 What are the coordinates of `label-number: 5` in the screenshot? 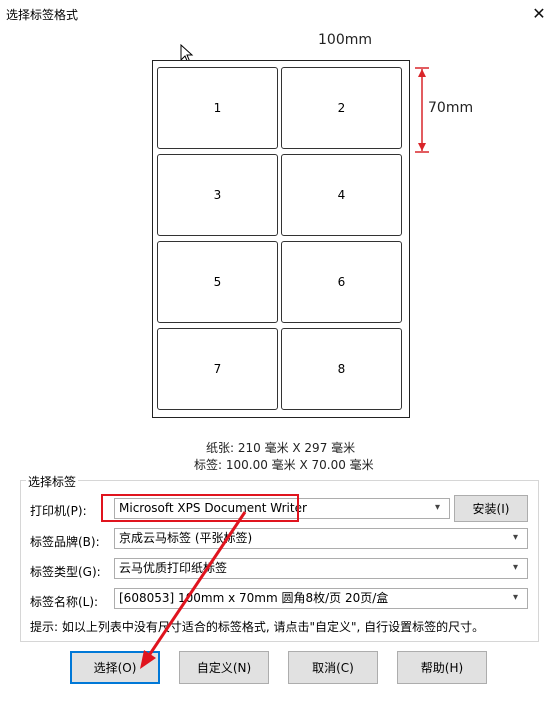 It's located at (217, 282).